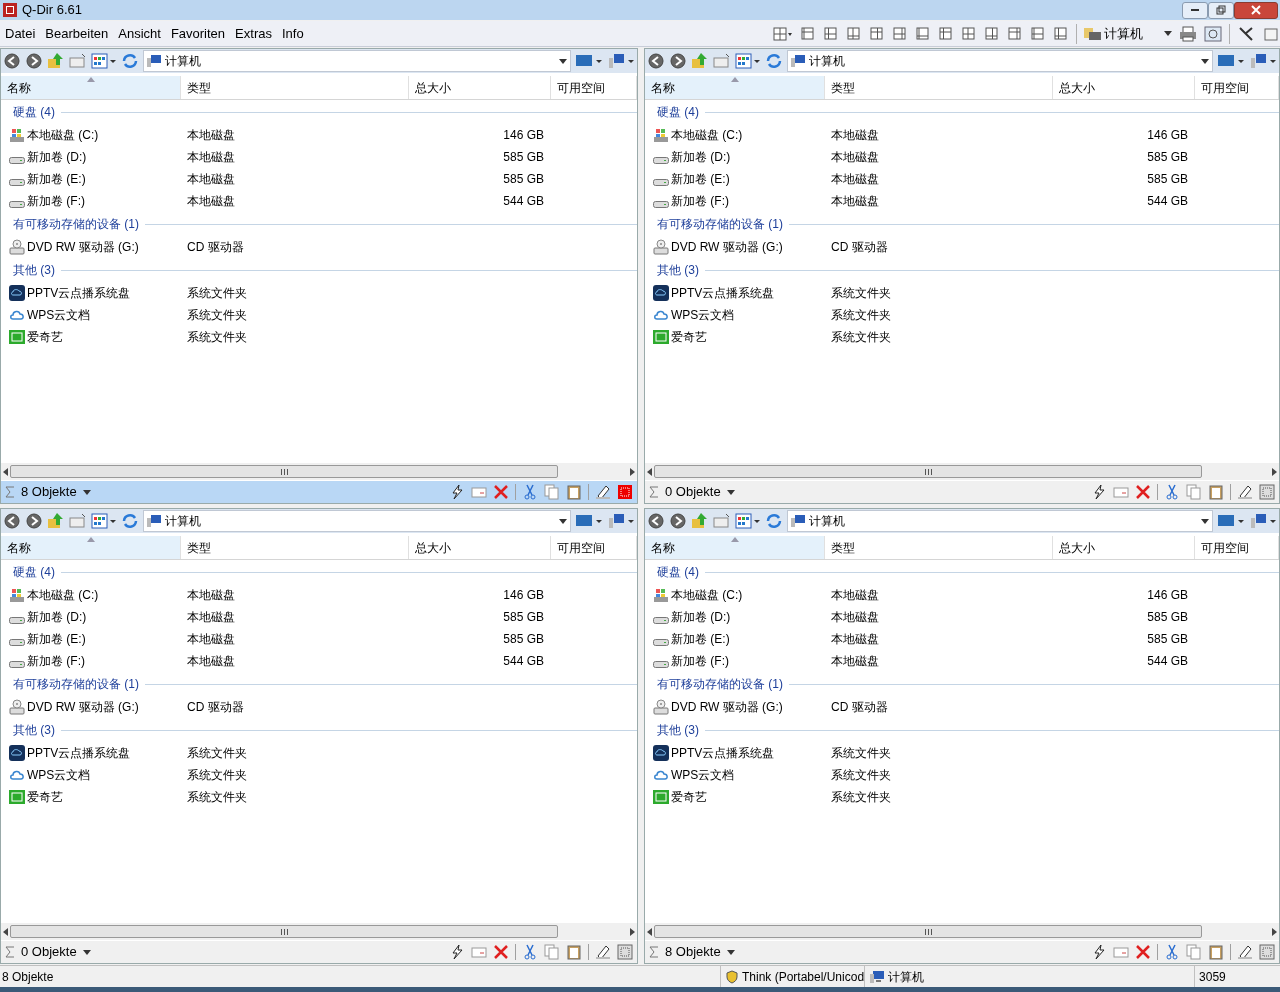 The width and height of the screenshot is (1280, 992). What do you see at coordinates (632, 471) in the screenshot?
I see `scroll-right-icon` at bounding box center [632, 471].